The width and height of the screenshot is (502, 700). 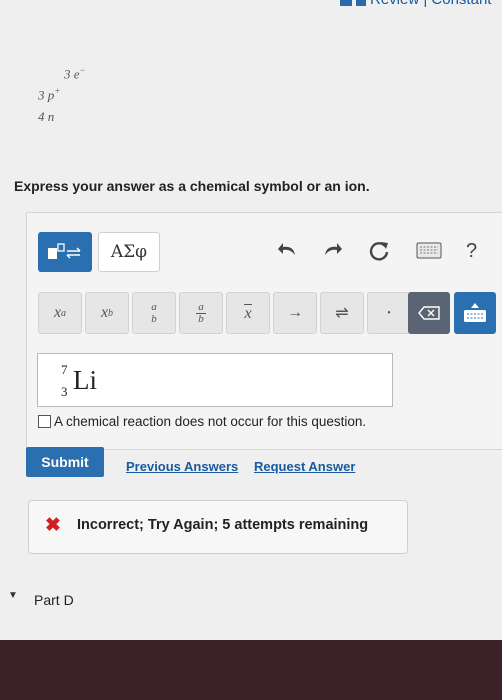 I want to click on redo-icon, so click(x=332, y=251).